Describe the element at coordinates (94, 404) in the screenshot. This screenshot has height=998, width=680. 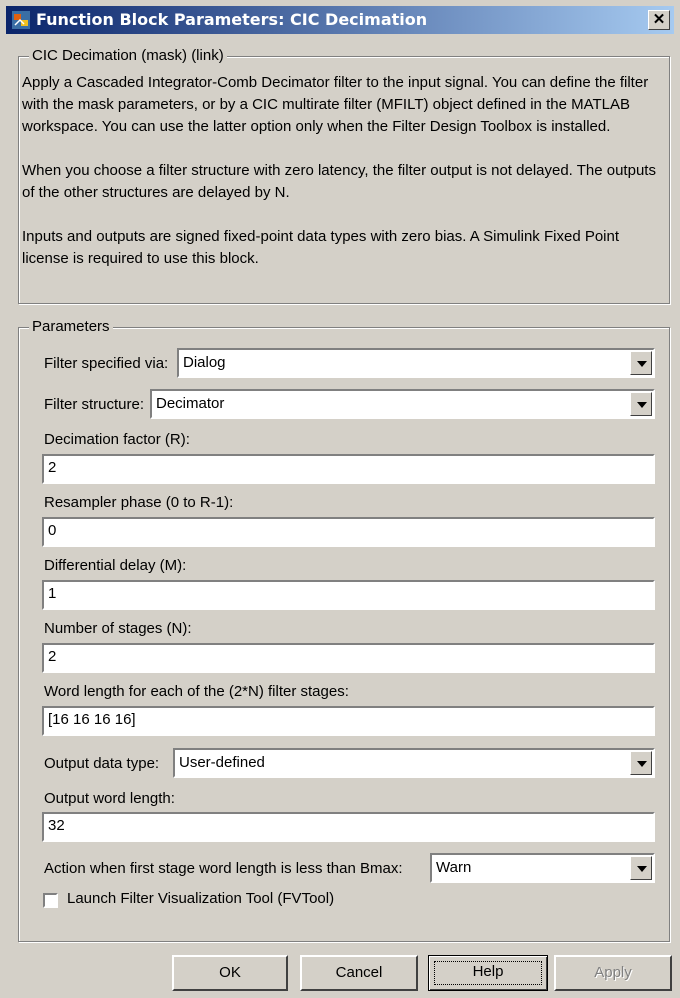
I see `filter-structure-label: Filter structure:` at that location.